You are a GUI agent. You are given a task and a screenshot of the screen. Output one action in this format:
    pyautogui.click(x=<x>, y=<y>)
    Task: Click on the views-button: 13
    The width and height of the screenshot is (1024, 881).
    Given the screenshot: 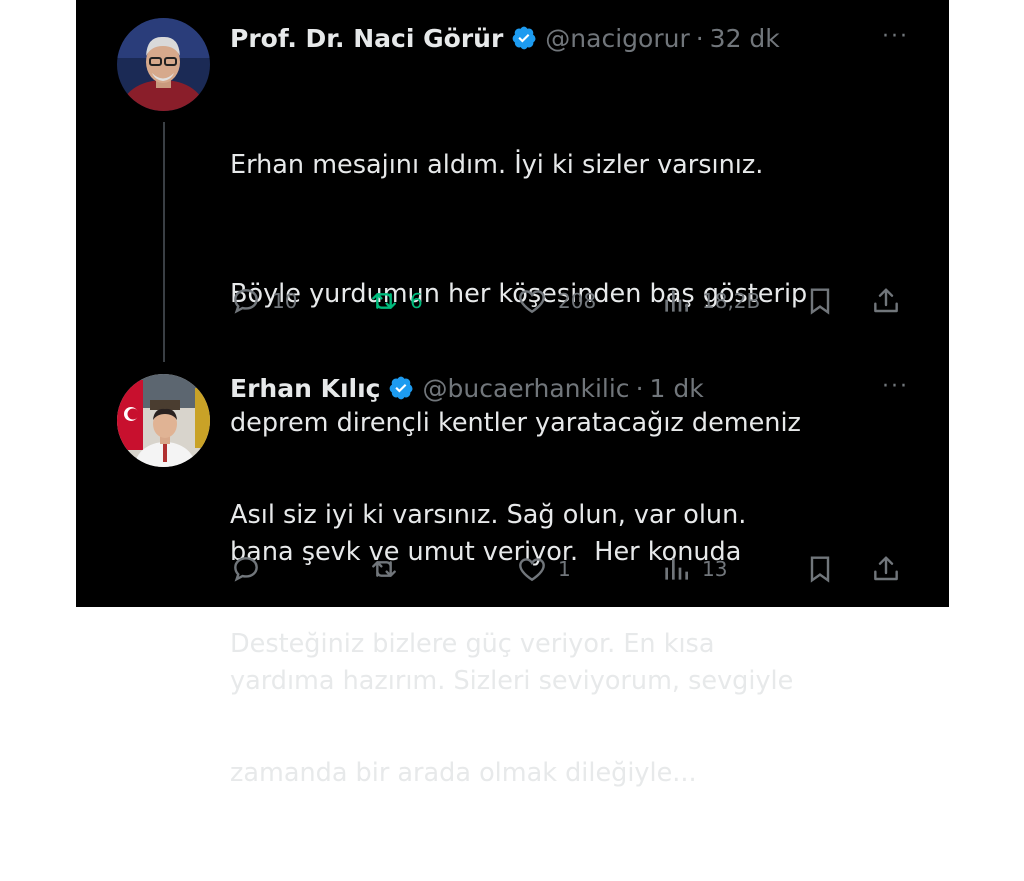 What is the action you would take?
    pyautogui.click(x=693, y=569)
    